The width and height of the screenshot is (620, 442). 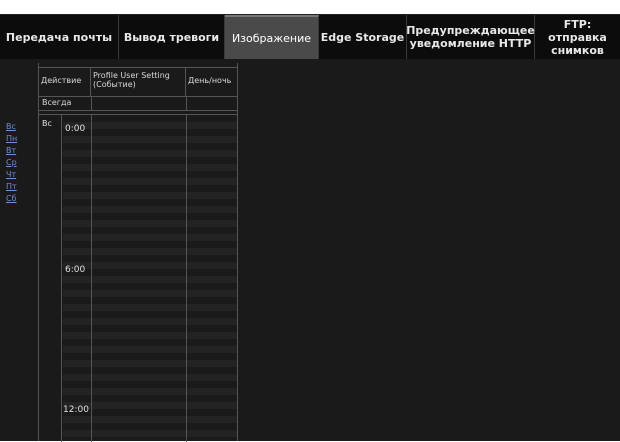 I want to click on header-day-night: День/ночь, so click(x=210, y=80).